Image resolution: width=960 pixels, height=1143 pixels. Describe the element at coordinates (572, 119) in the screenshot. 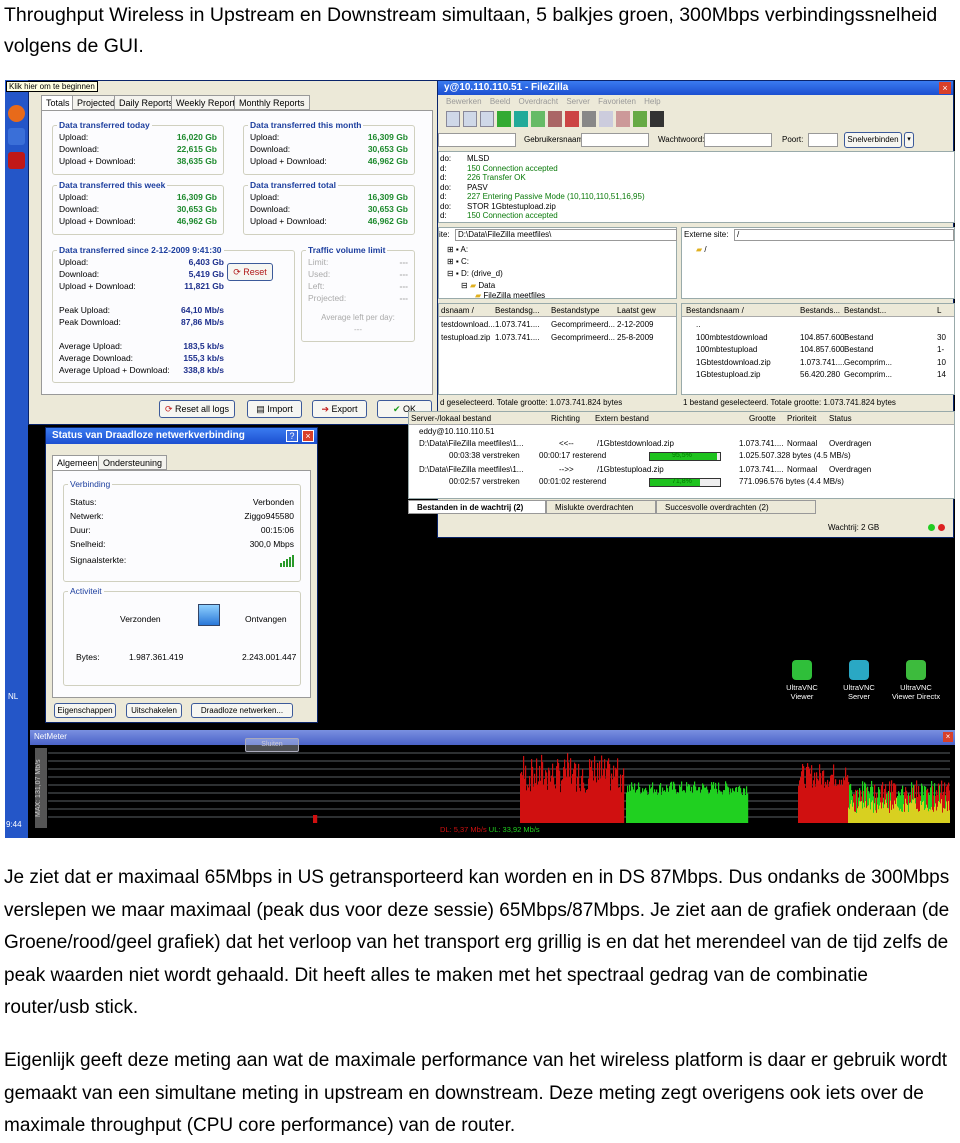

I see `disconnect-icon` at that location.